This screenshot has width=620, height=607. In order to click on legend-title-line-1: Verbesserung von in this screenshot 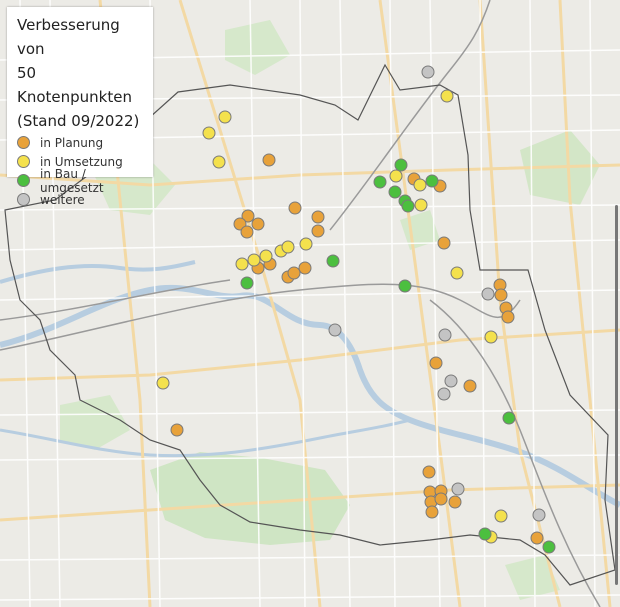, I will do `click(68, 37)`.